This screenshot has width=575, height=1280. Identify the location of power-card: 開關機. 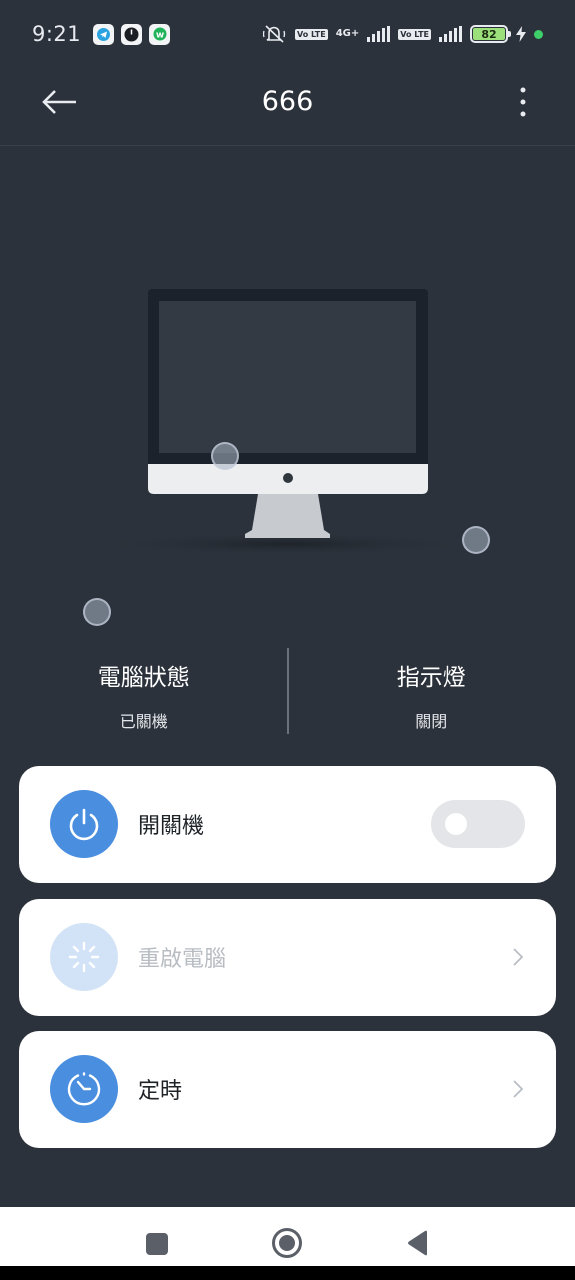
(287, 824).